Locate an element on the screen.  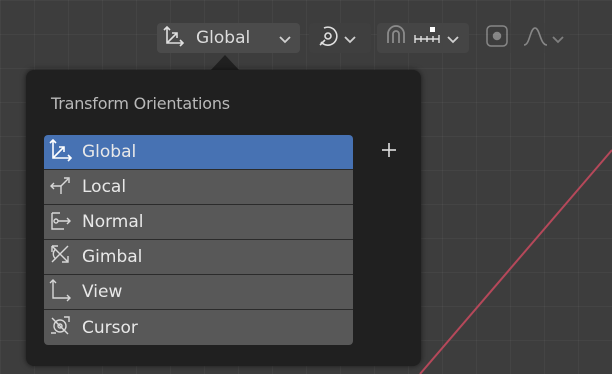
popup-title: Transform Orientations is located at coordinates (140, 103).